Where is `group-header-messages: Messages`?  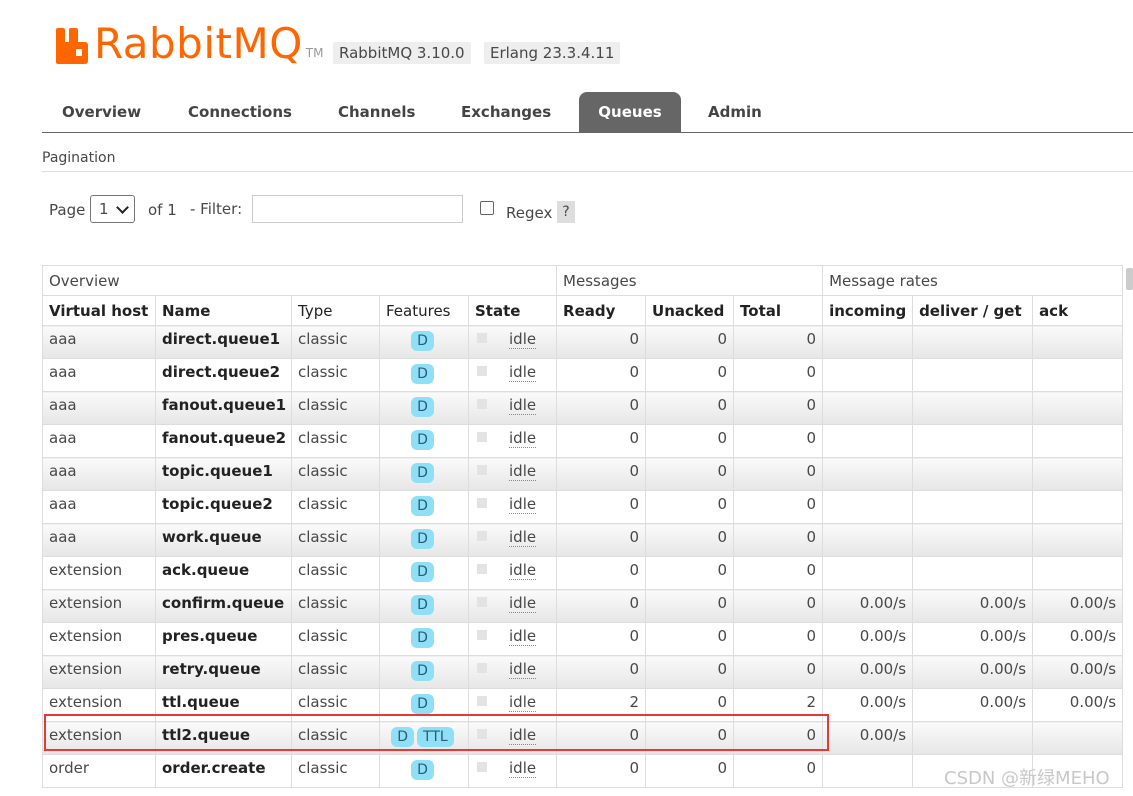
group-header-messages: Messages is located at coordinates (690, 280).